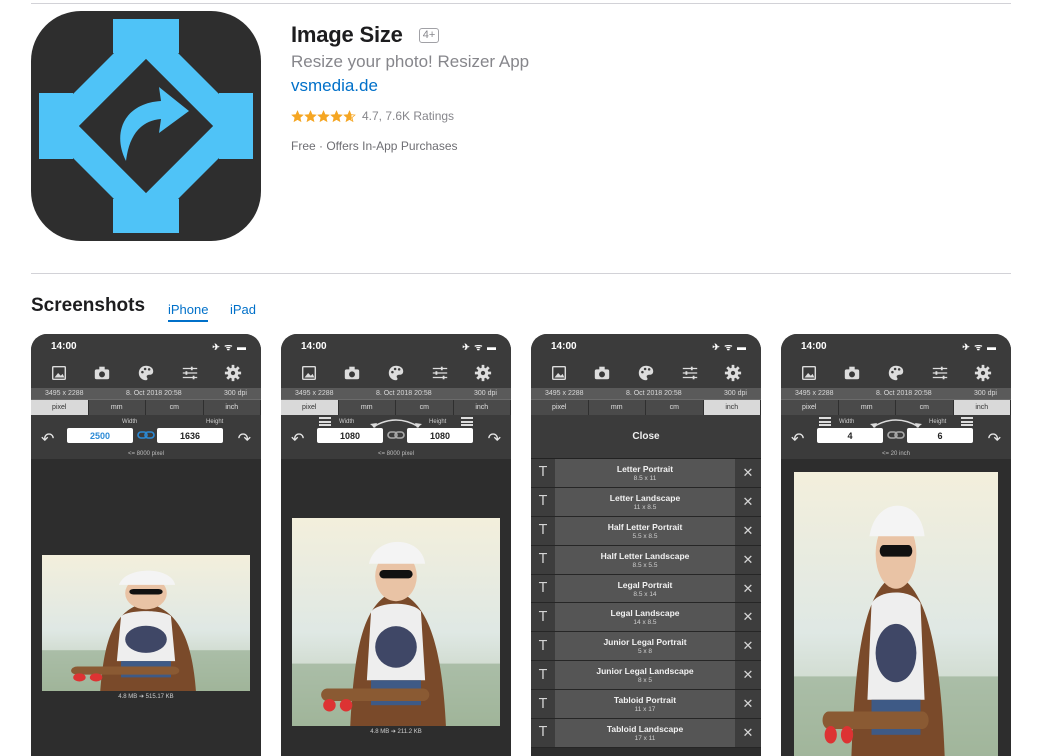 Image resolution: width=1041 pixels, height=756 pixels. What do you see at coordinates (645, 526) in the screenshot?
I see `preset-name: Half Letter Portrait` at bounding box center [645, 526].